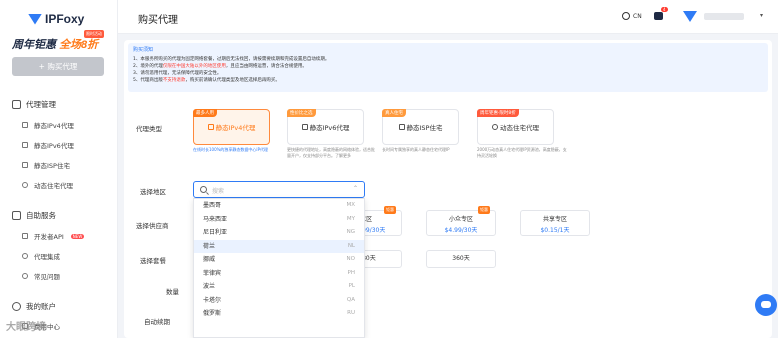 This screenshot has height=338, width=778. What do you see at coordinates (46, 165) in the screenshot?
I see `sidebar-item-static-isp: 静态ISP住宅` at bounding box center [46, 165].